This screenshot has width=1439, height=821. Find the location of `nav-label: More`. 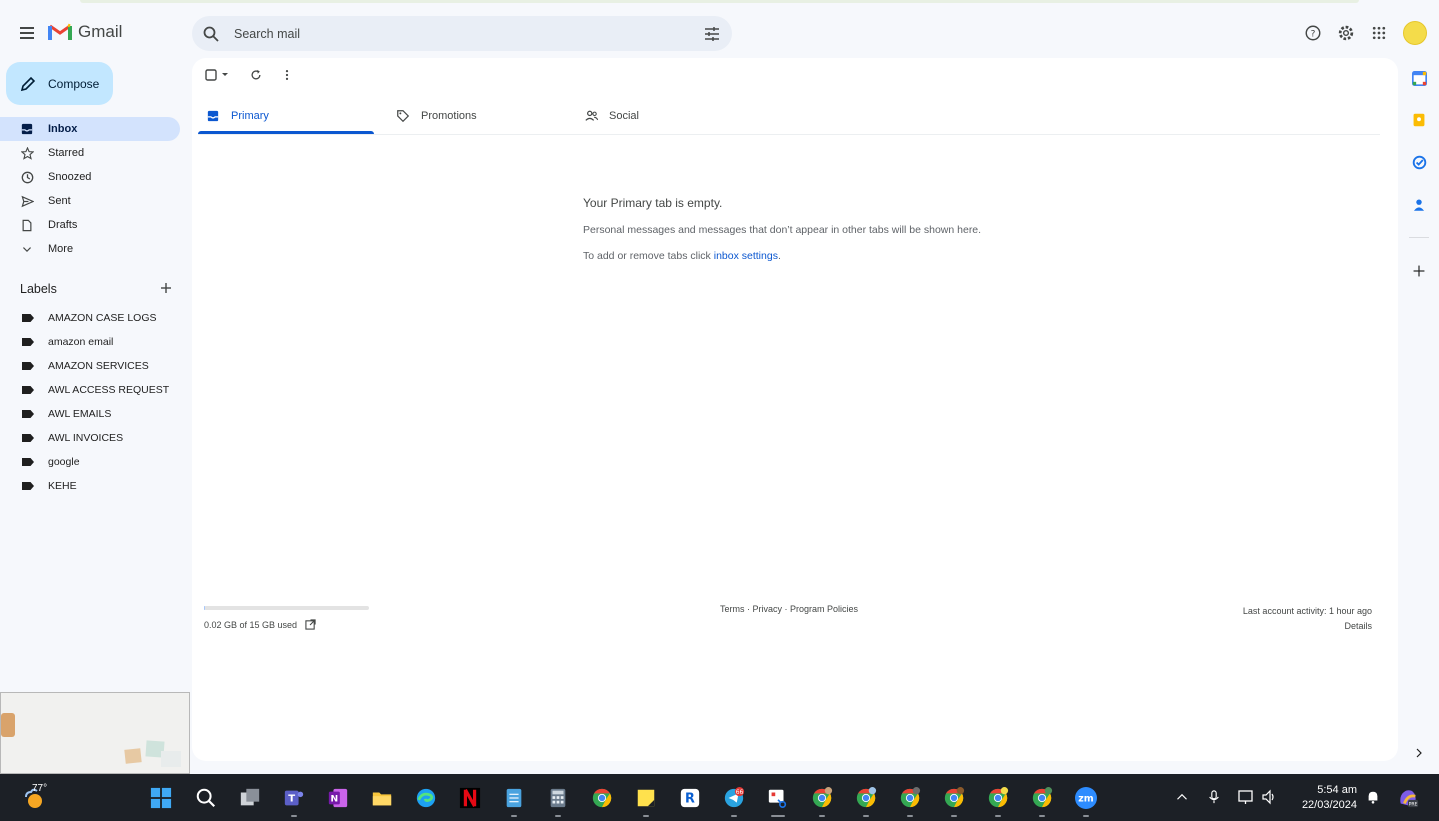

nav-label: More is located at coordinates (61, 249).